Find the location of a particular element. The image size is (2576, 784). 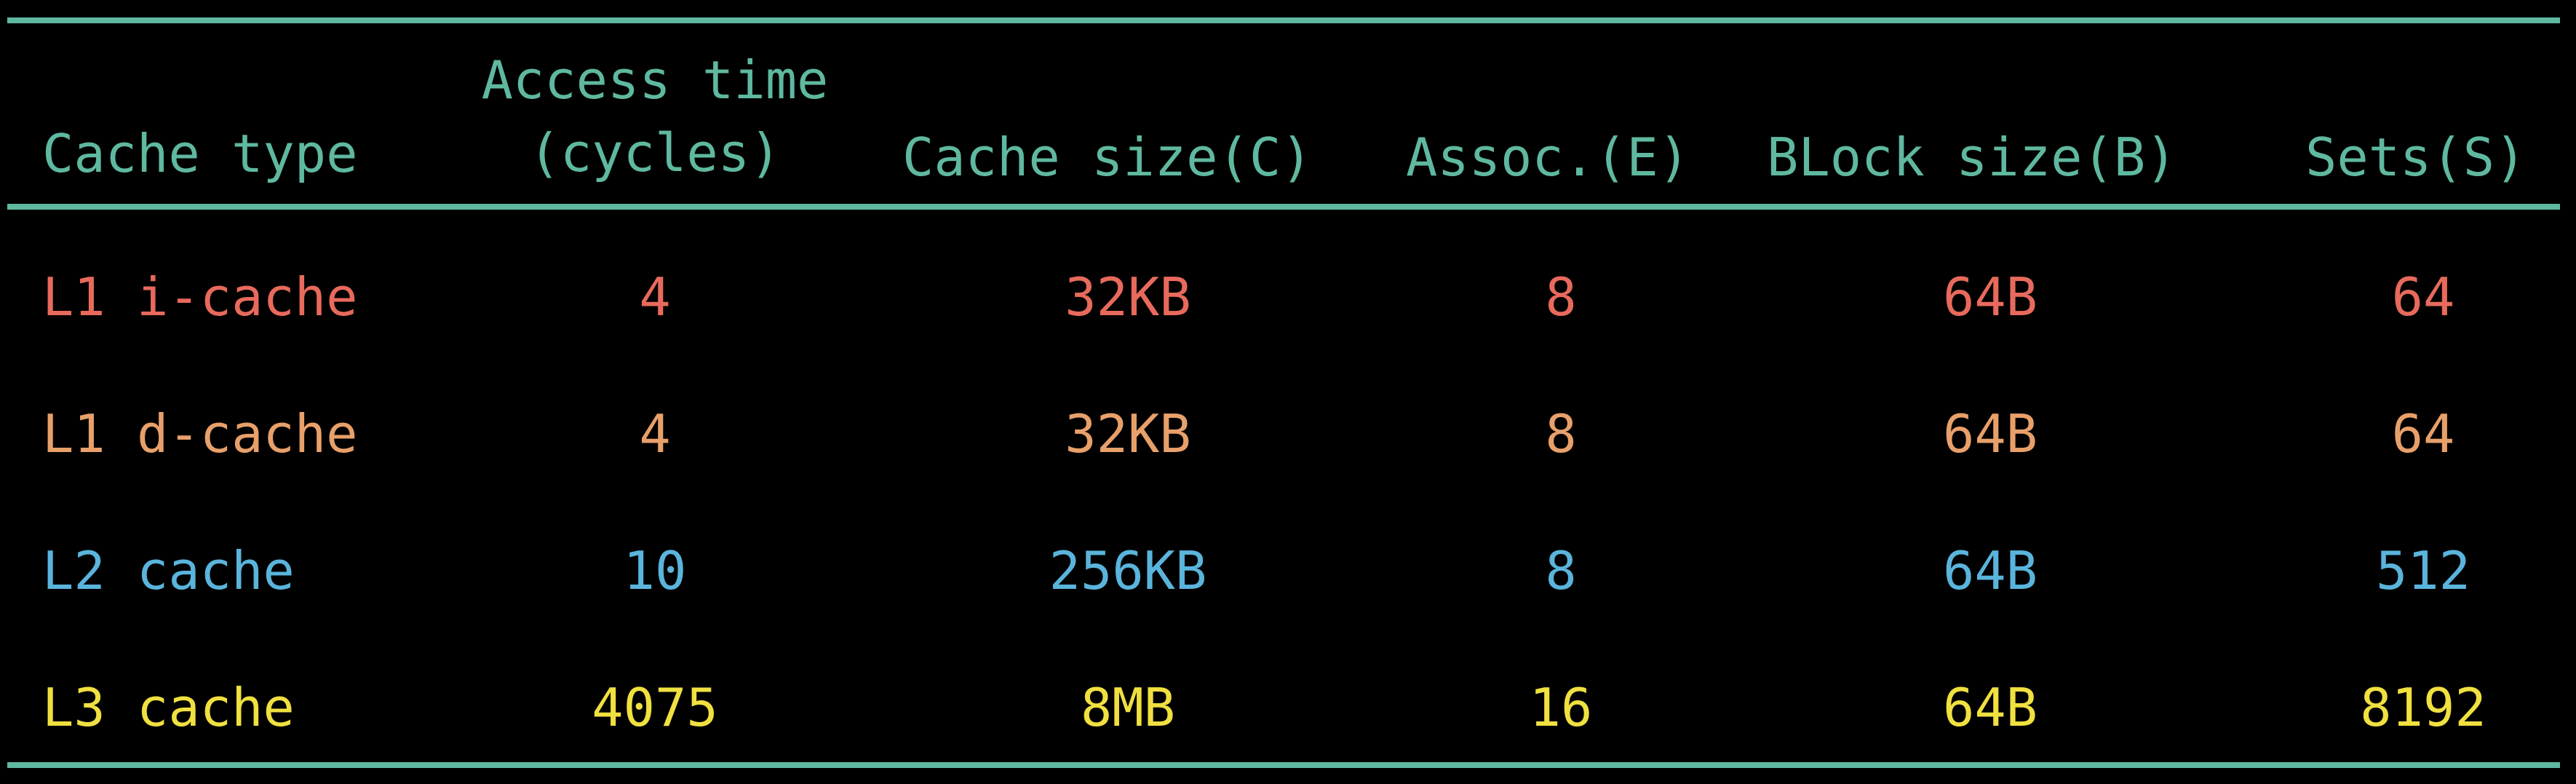

cell-cache-type: L1 d-cache is located at coordinates (200, 433).